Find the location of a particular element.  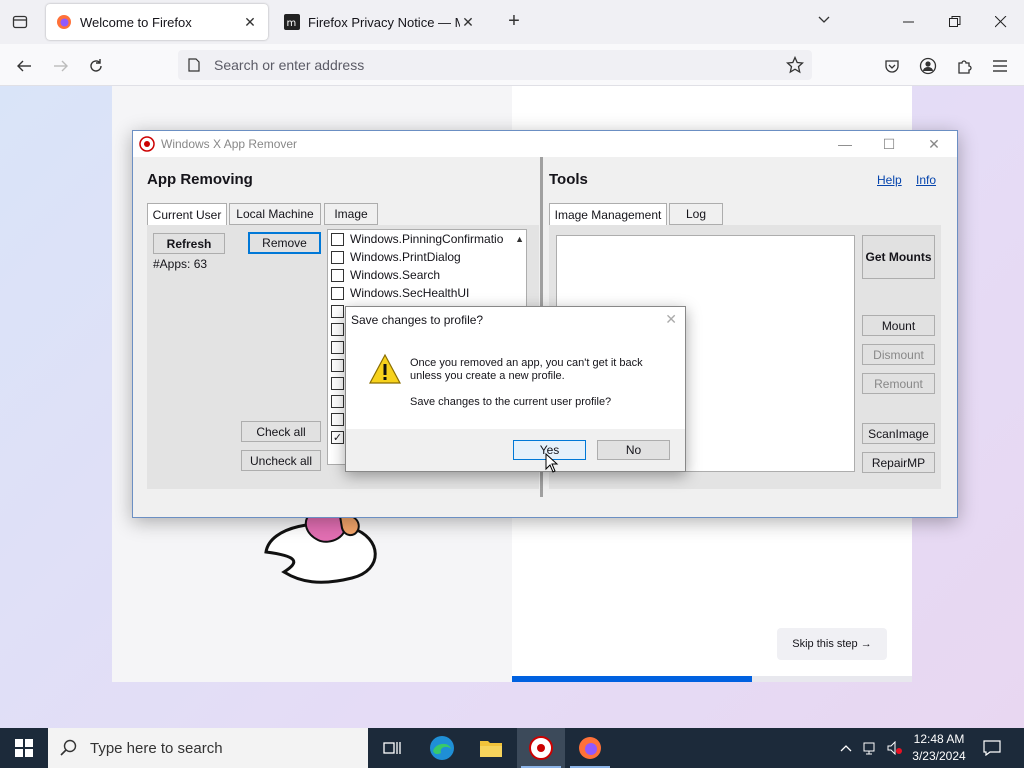

app-name: Windows.PinningConfirmatio is located at coordinates (427, 239).